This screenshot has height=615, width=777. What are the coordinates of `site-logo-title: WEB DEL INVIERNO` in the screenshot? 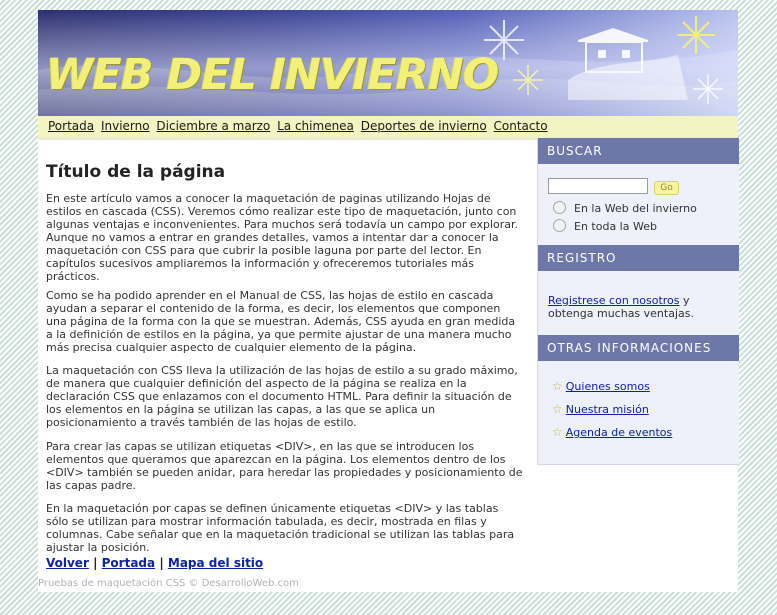 It's located at (272, 75).